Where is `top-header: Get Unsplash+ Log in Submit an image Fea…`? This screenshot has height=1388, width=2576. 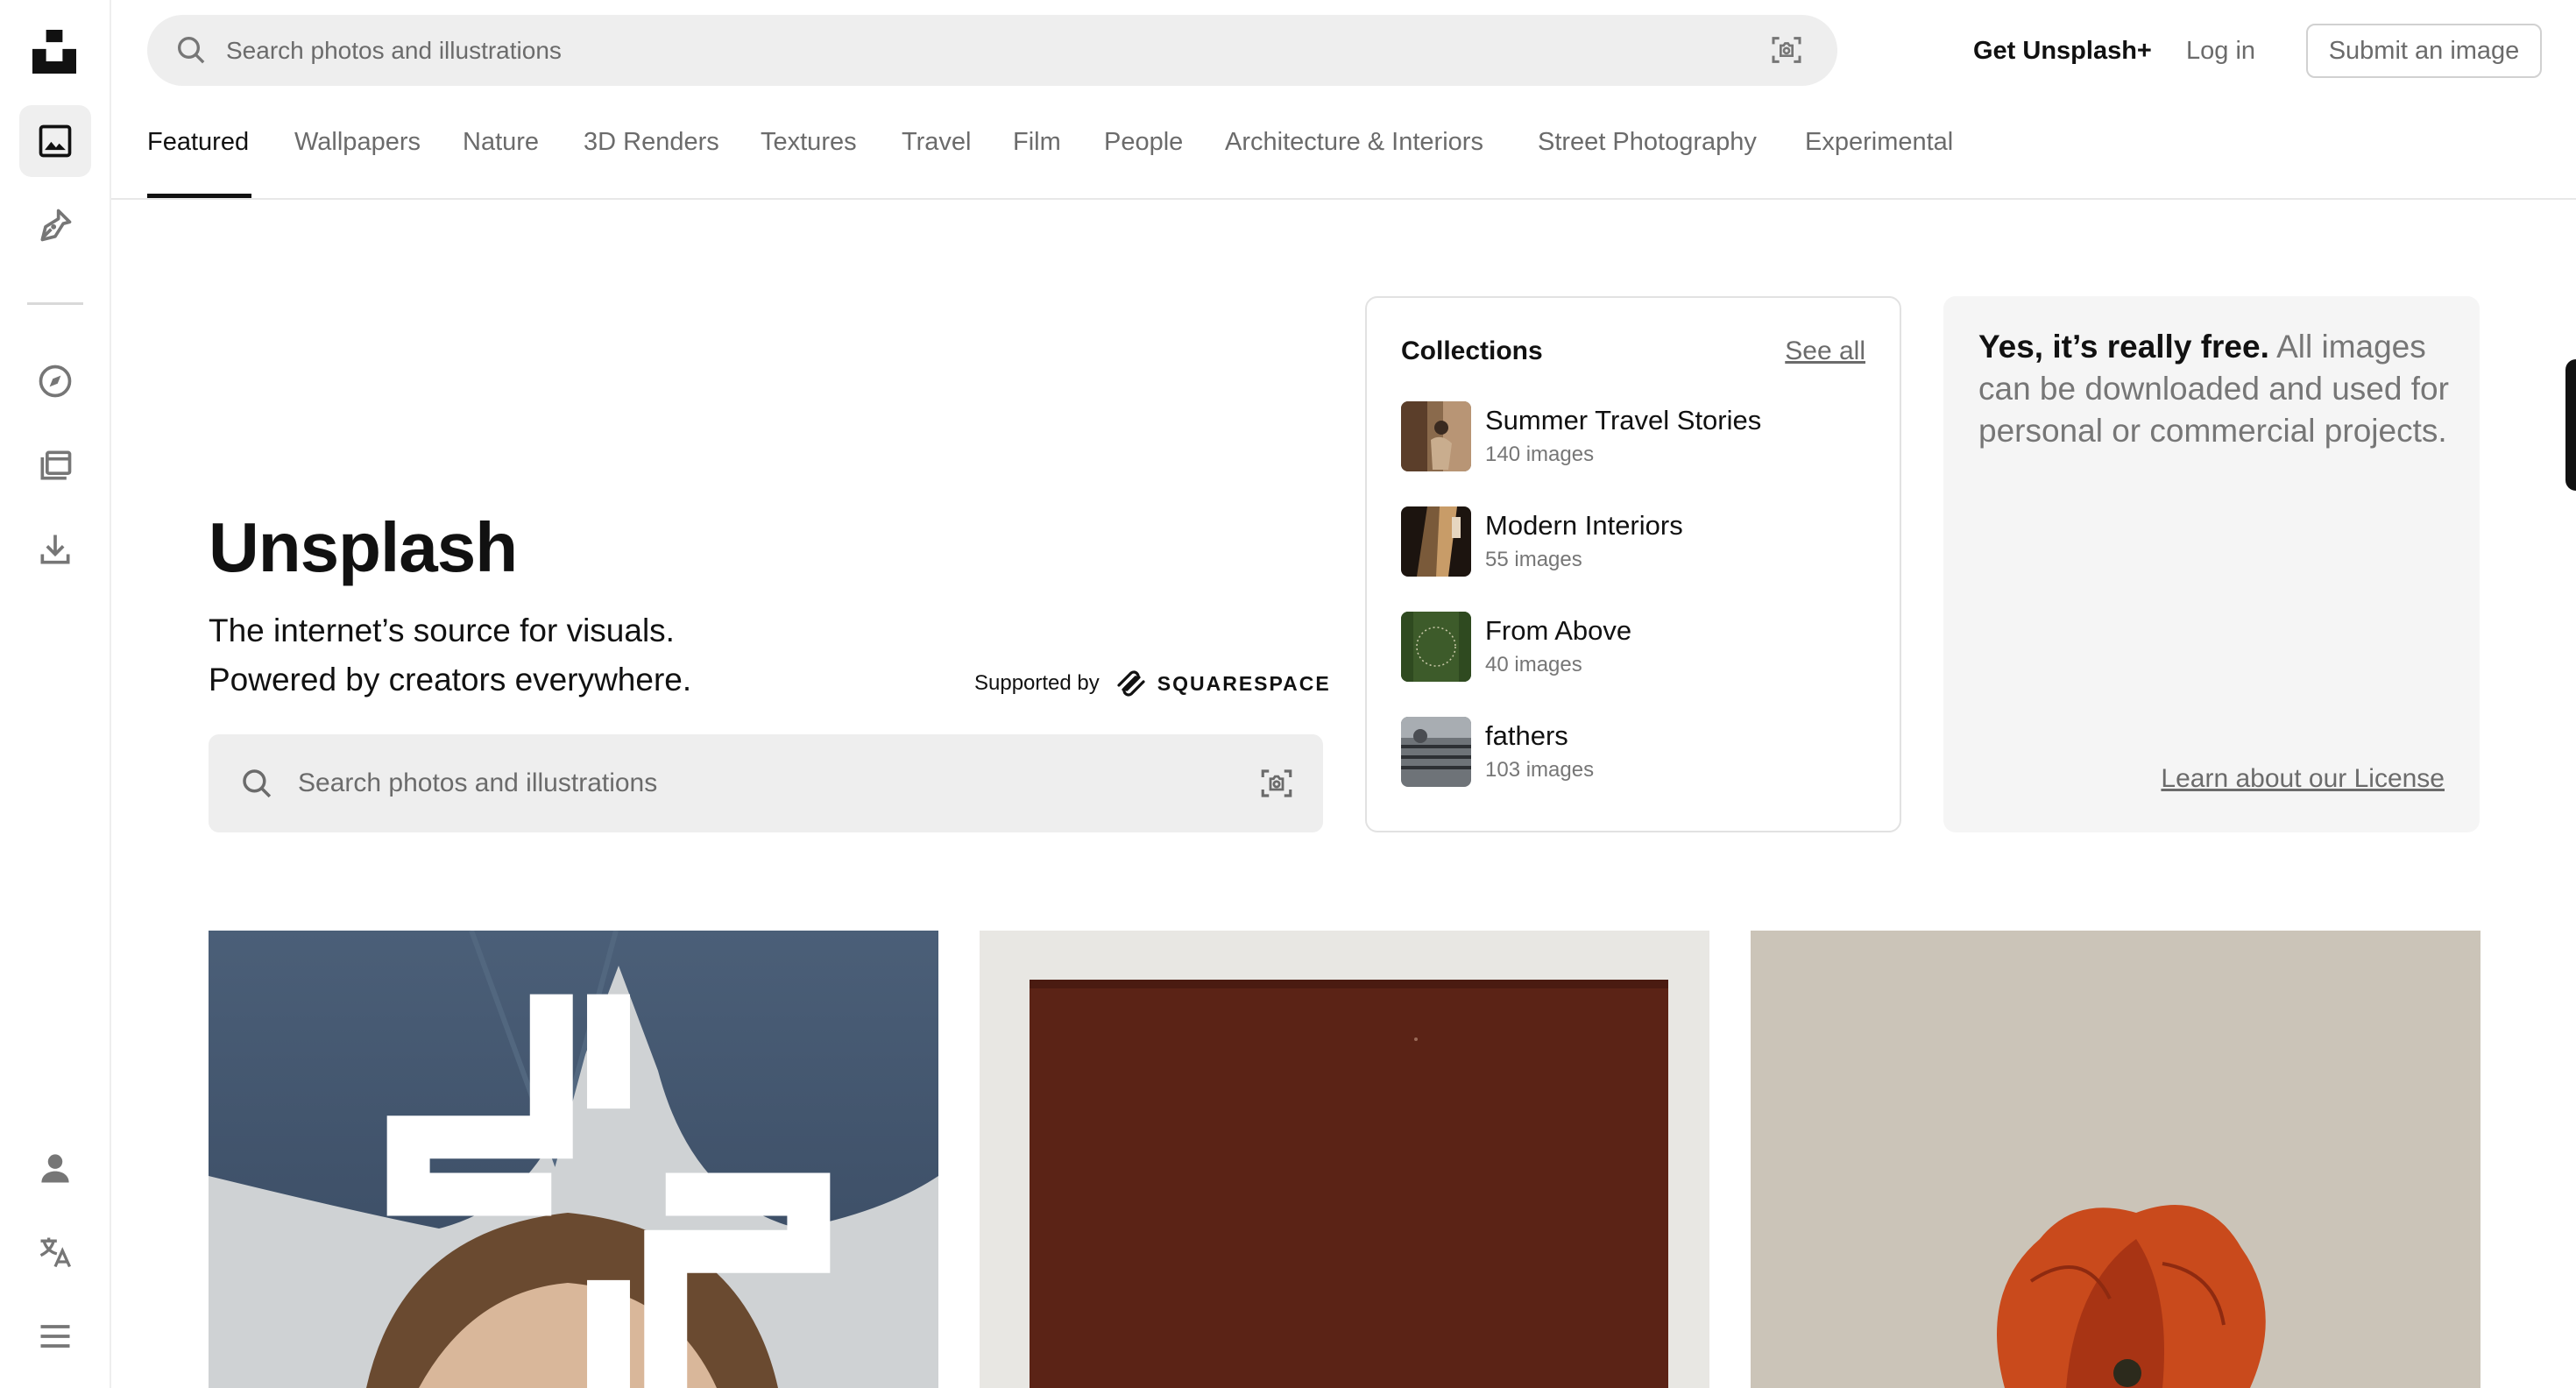 top-header: Get Unsplash+ Log in Submit an image Fea… is located at coordinates (1343, 100).